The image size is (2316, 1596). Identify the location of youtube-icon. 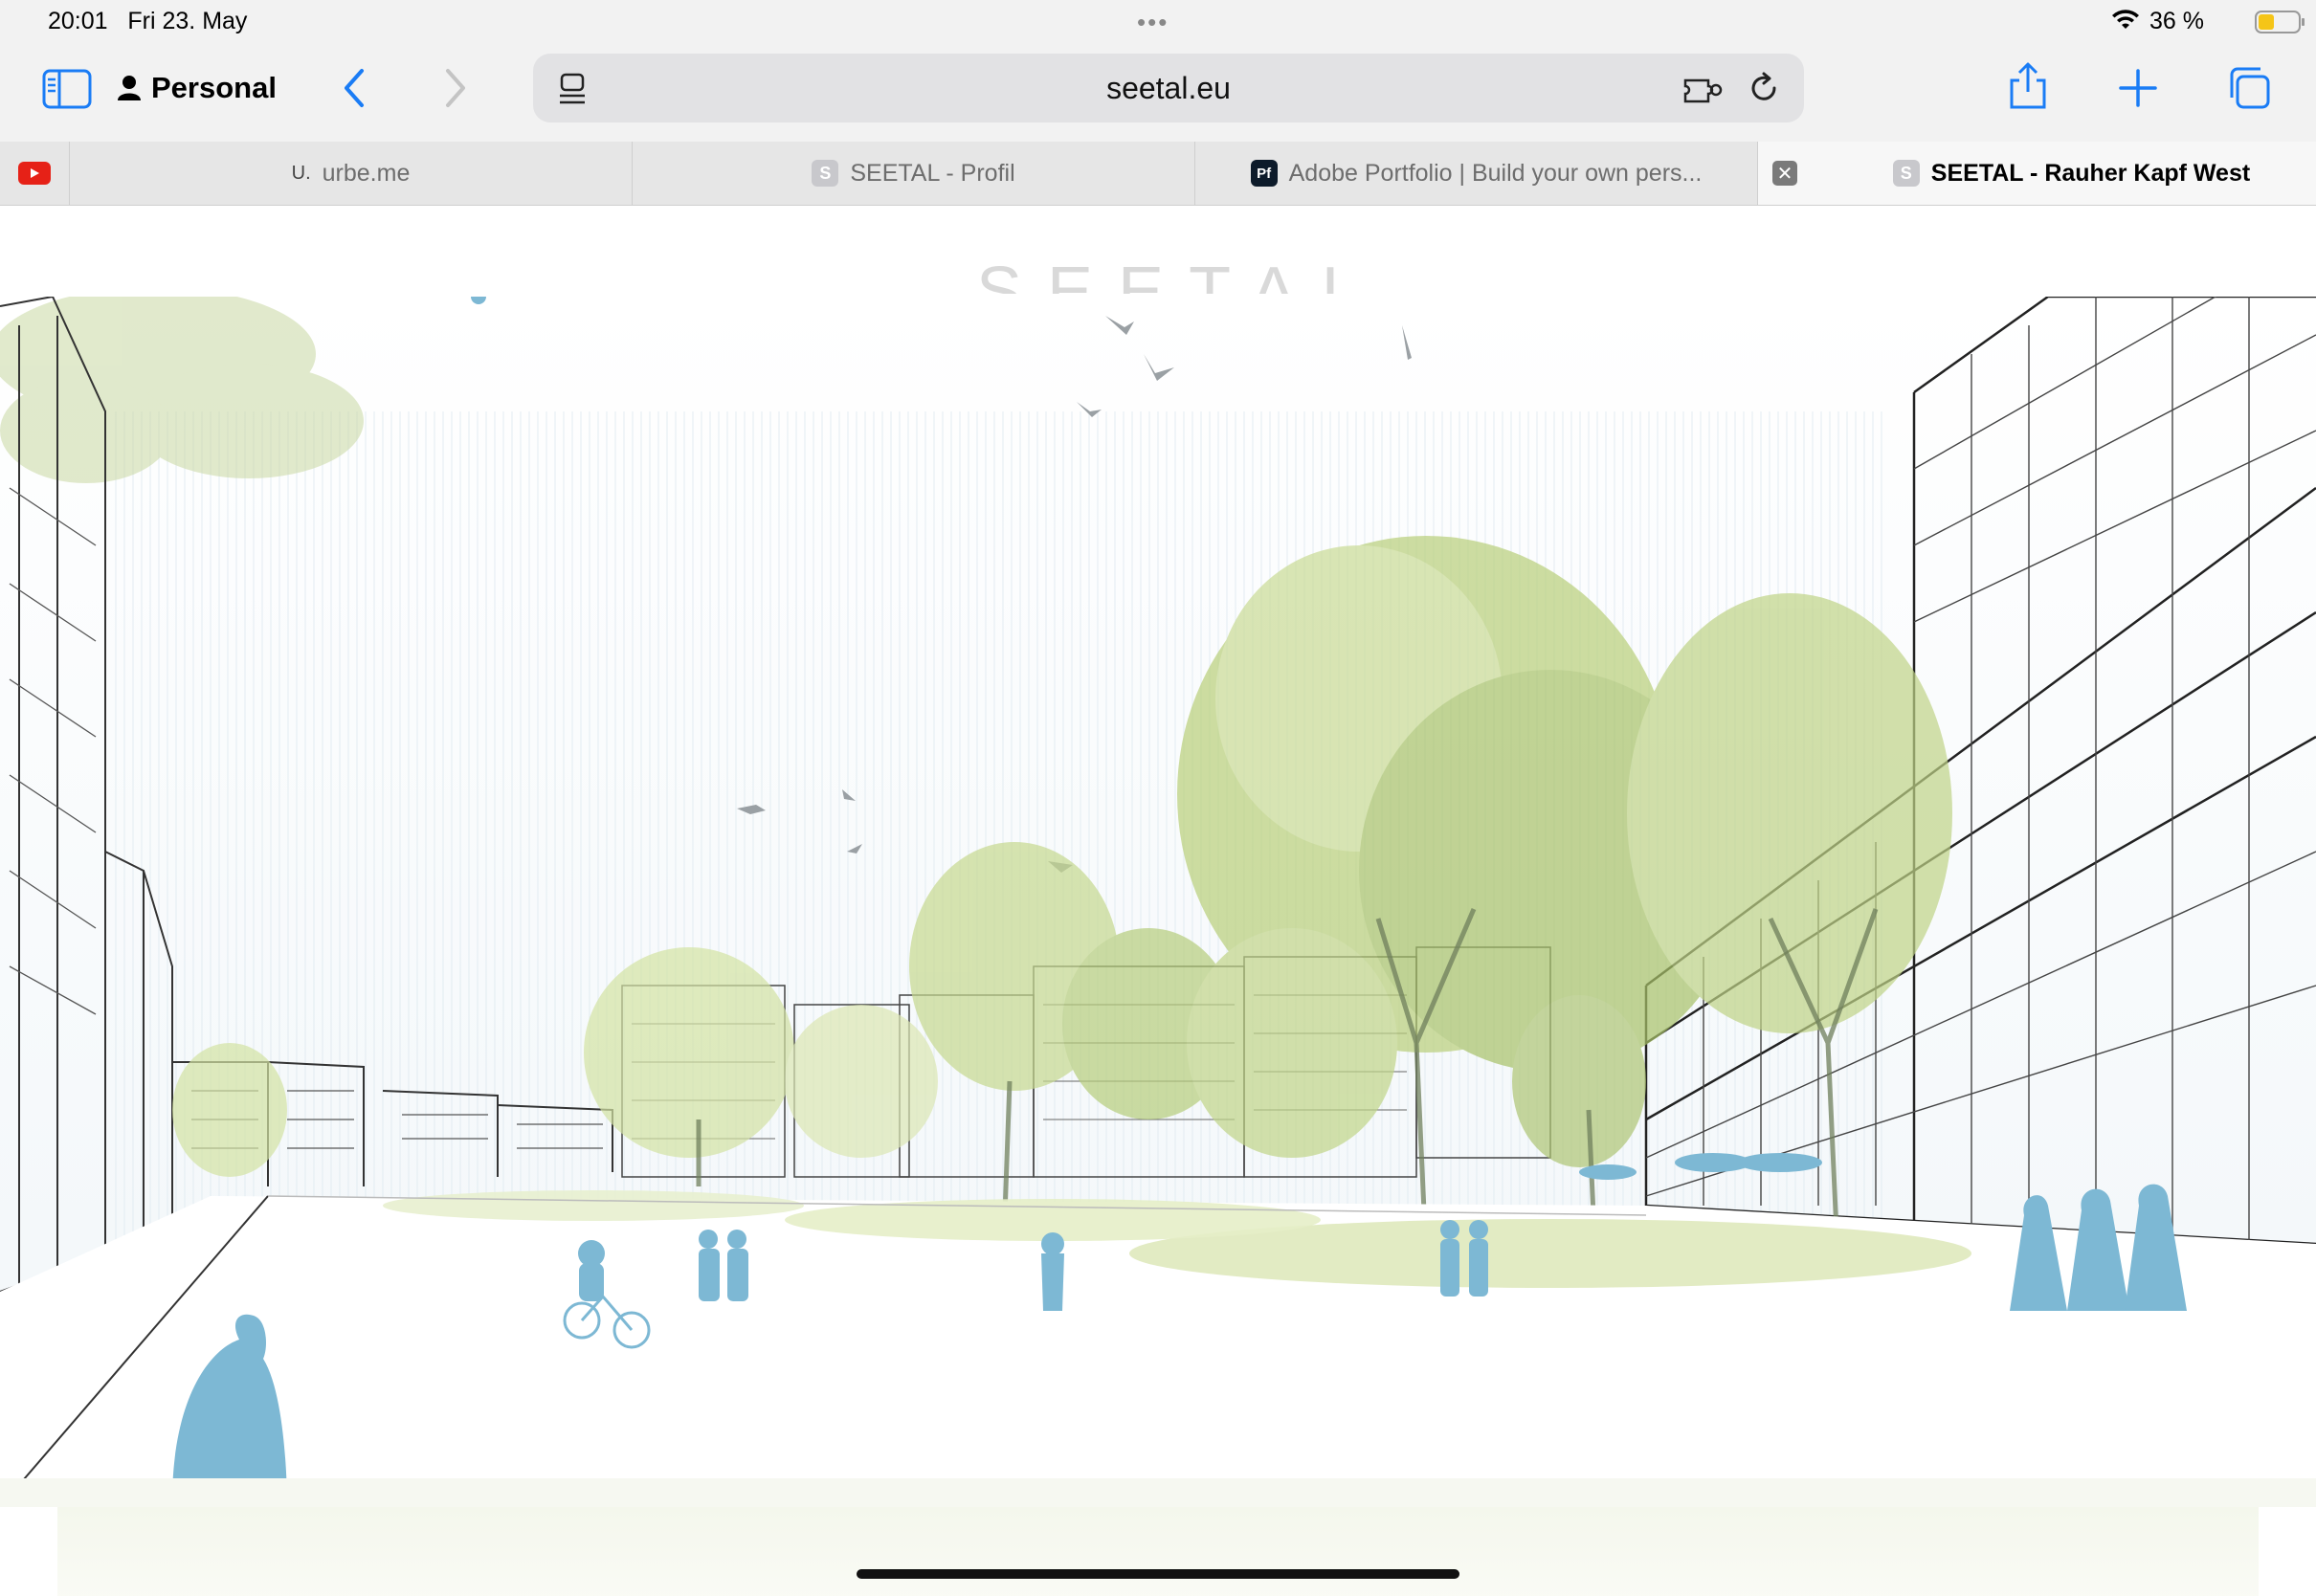
(34, 174).